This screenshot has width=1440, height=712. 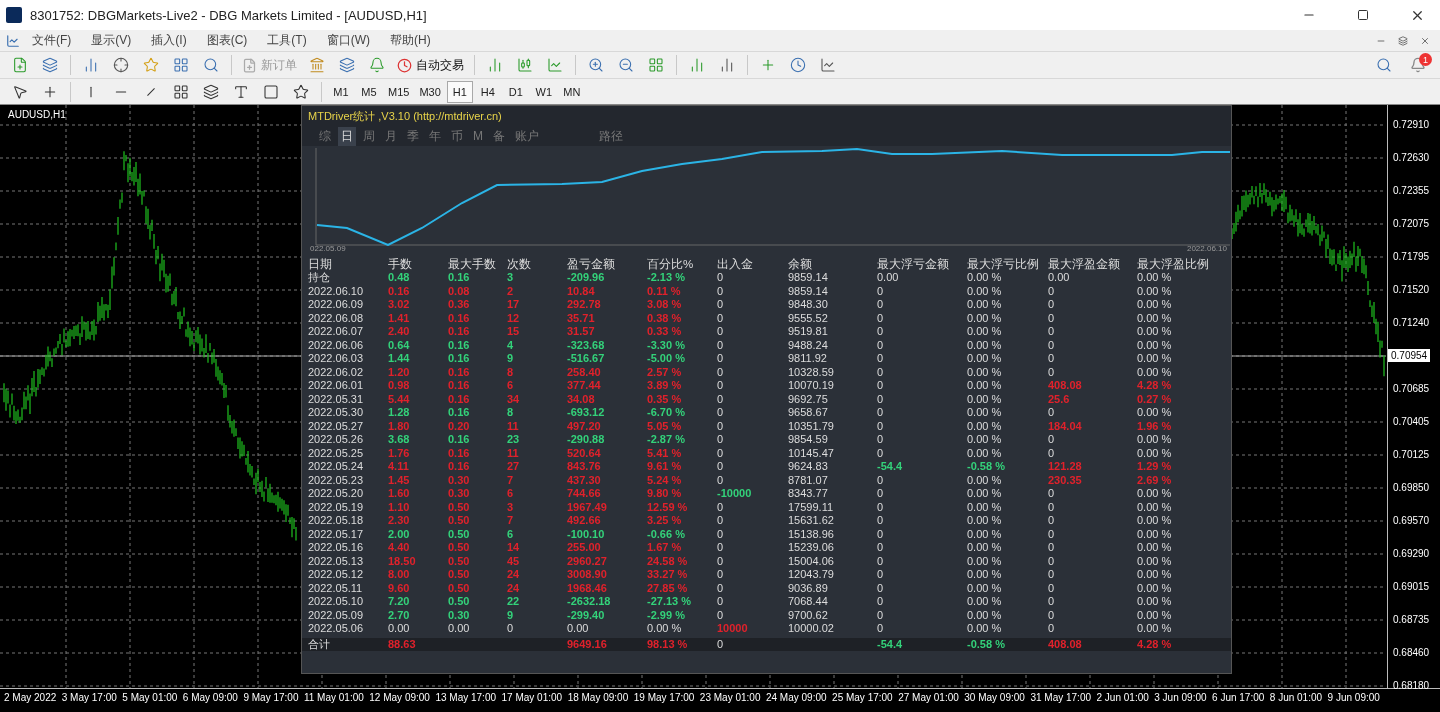 I want to click on candlestick-icon, so click(x=525, y=65).